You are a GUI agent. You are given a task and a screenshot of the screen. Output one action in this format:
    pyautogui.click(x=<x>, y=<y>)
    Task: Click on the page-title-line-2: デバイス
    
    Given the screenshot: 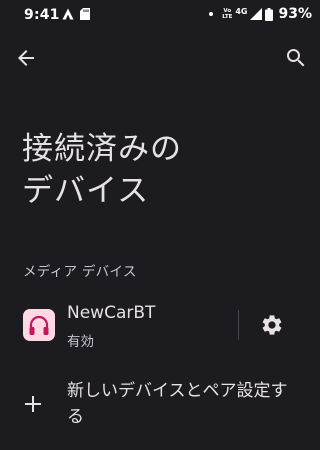 What is the action you would take?
    pyautogui.click(x=86, y=191)
    